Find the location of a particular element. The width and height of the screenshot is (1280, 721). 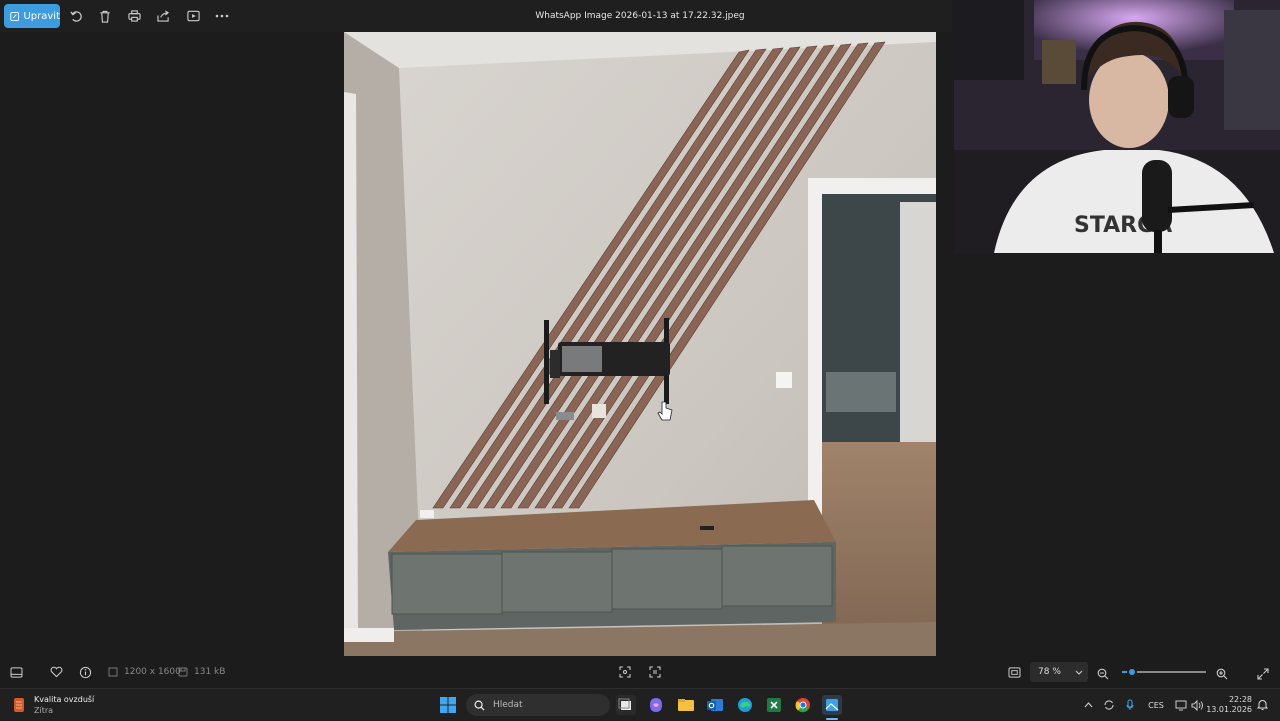

task-view-icon is located at coordinates (626, 705).